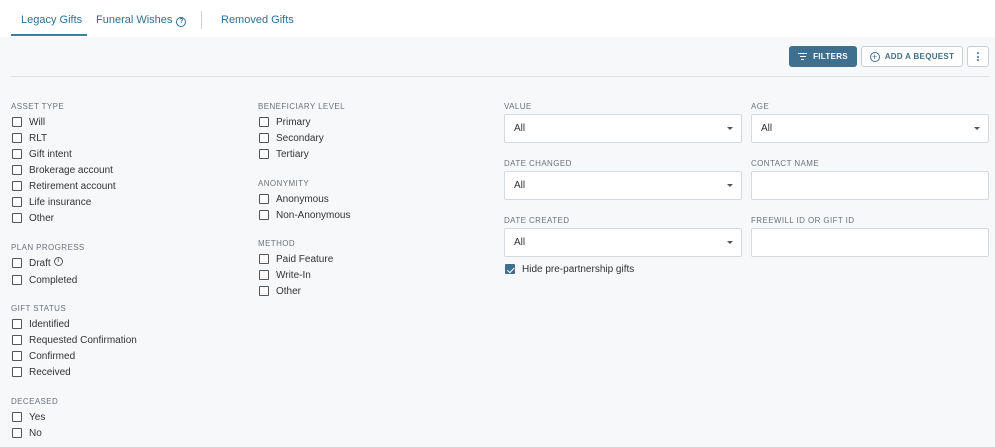  Describe the element at coordinates (52, 356) in the screenshot. I see `checkbox-label: Confirmed` at that location.